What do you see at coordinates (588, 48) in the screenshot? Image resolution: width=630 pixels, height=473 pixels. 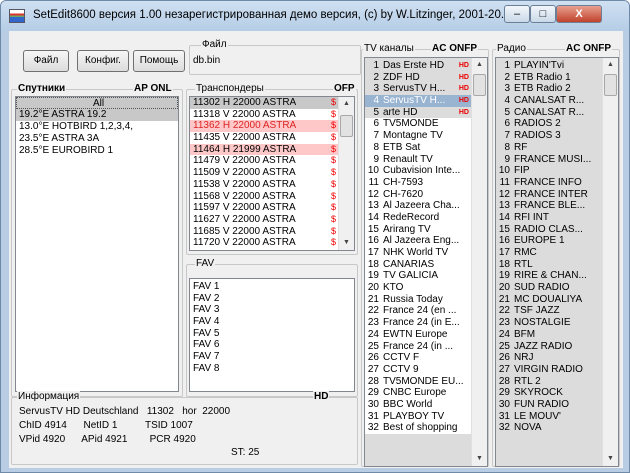 I see `radio-flags: AC ONFP` at bounding box center [588, 48].